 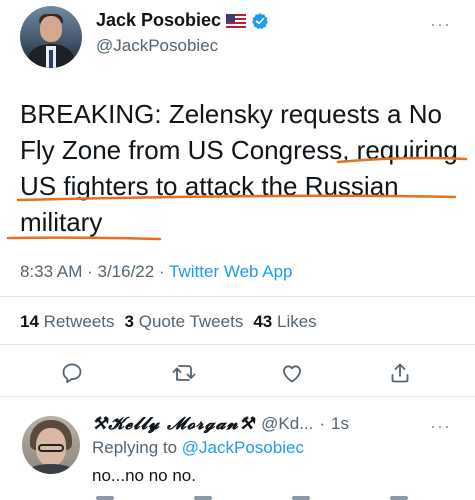 I want to click on quote-tweets-stat: 3 Quote Tweets, so click(x=184, y=322).